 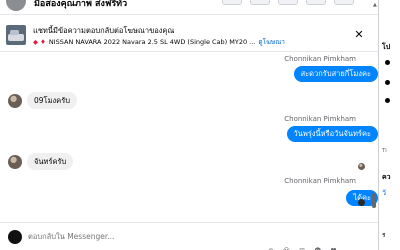 What do you see at coordinates (198, 237) in the screenshot?
I see `reply-input` at bounding box center [198, 237].